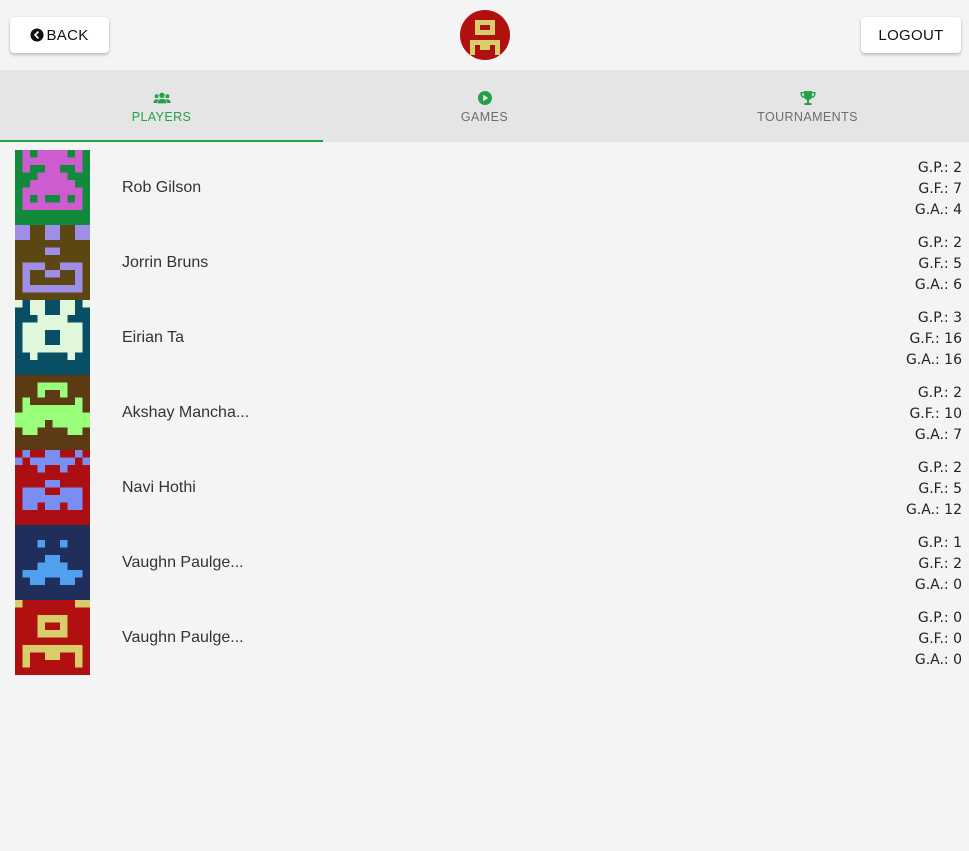 This screenshot has width=969, height=851. I want to click on player-stats: G.P.: 3 G.F.: 16 G.A.: 16, so click(934, 339).